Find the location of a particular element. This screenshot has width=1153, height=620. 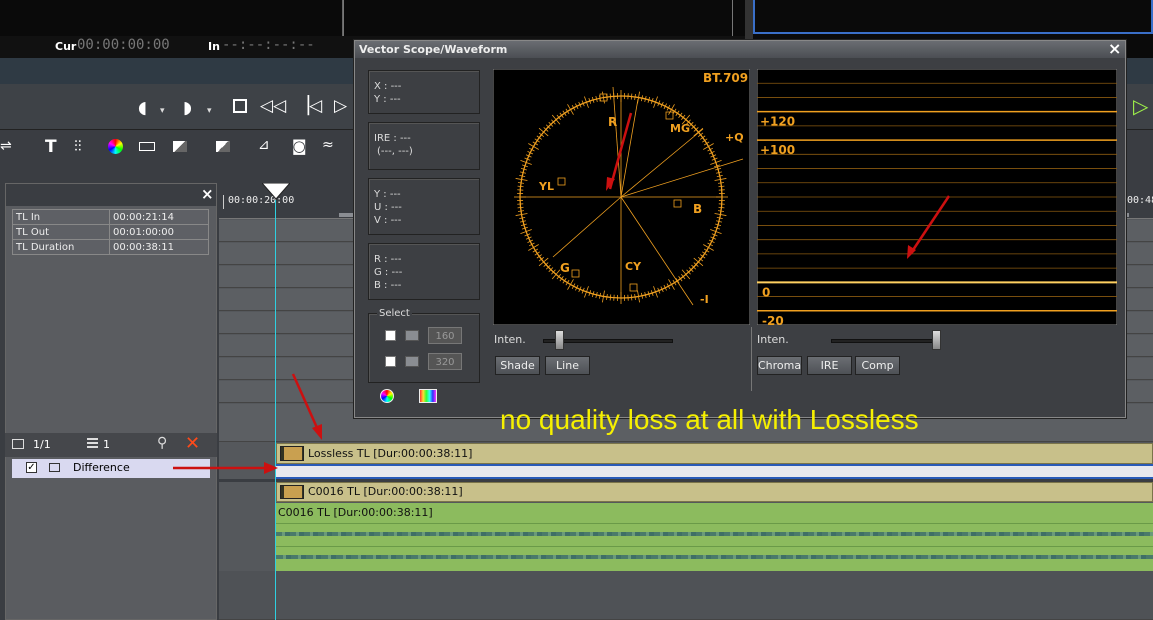

u-value: U : --- is located at coordinates (388, 207).